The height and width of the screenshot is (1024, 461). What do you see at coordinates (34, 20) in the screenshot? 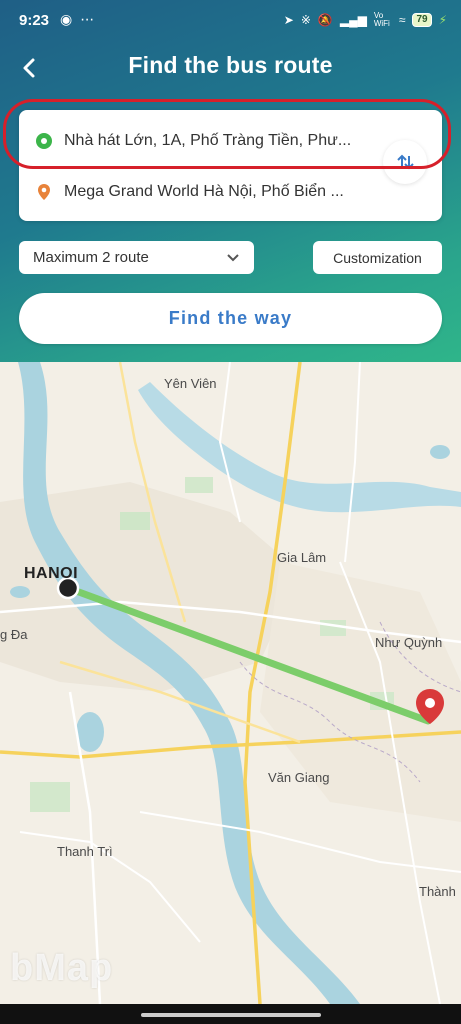
I see `status-time: 9:23` at bounding box center [34, 20].